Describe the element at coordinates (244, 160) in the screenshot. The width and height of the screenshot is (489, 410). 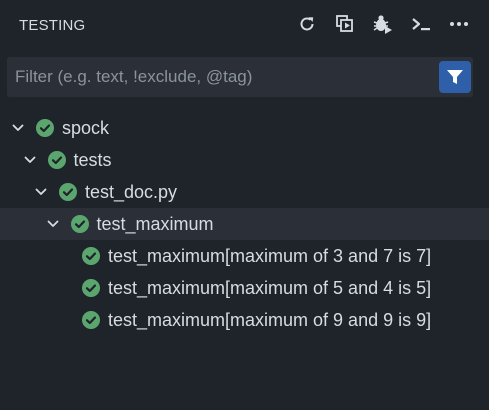
I see `test-tree-item: tests` at that location.